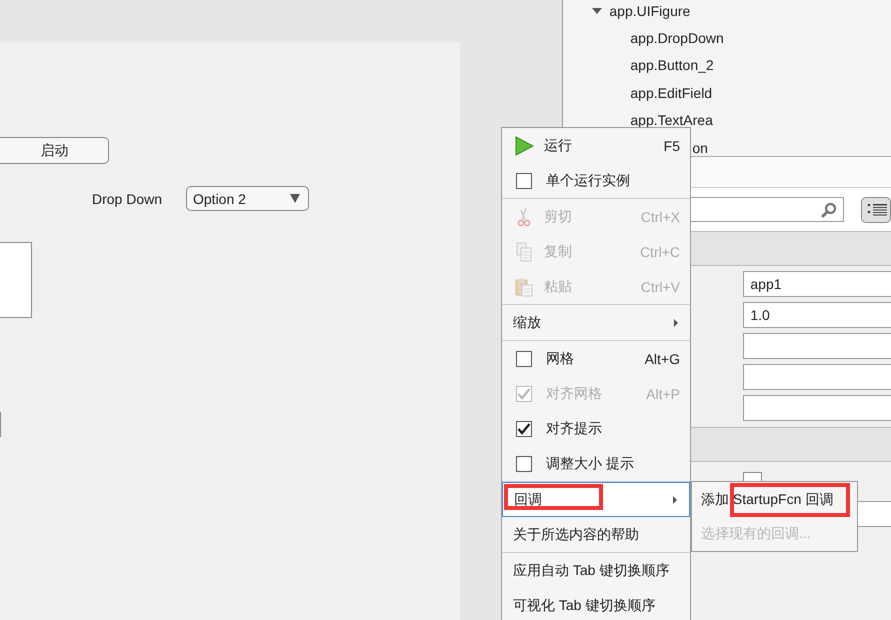 This screenshot has height=620, width=891. What do you see at coordinates (596, 145) in the screenshot?
I see `menu-item: 运行 F5` at bounding box center [596, 145].